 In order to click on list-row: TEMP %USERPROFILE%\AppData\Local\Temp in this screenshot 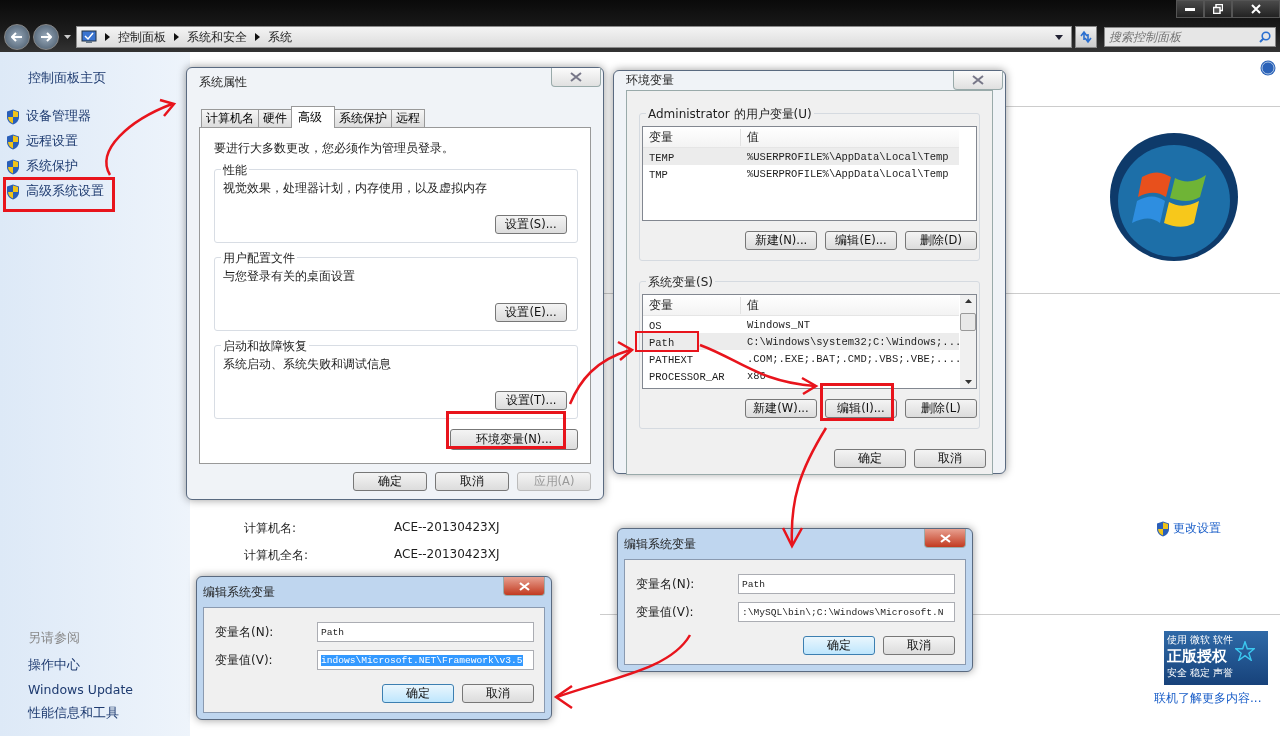, I will do `click(801, 156)`.